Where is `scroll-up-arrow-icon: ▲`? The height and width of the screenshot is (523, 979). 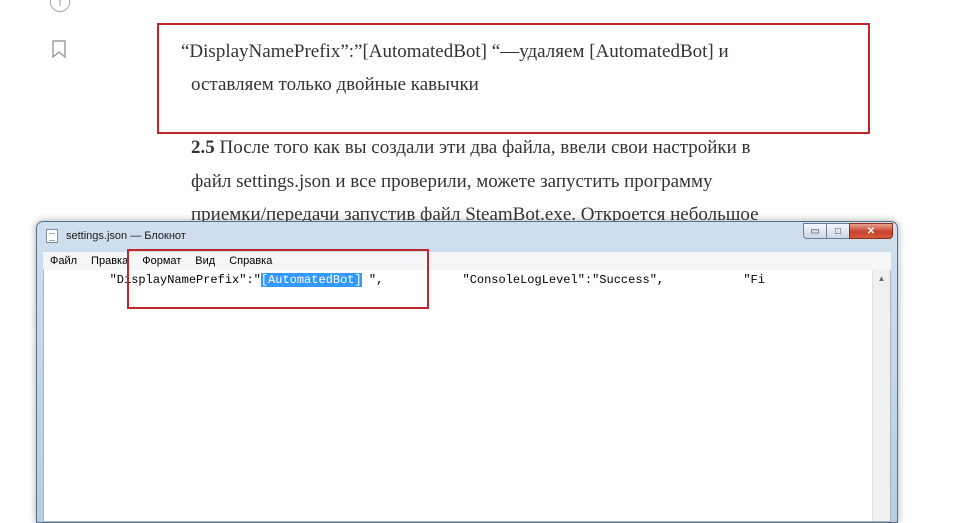
scroll-up-arrow-icon: ▲ is located at coordinates (881, 278).